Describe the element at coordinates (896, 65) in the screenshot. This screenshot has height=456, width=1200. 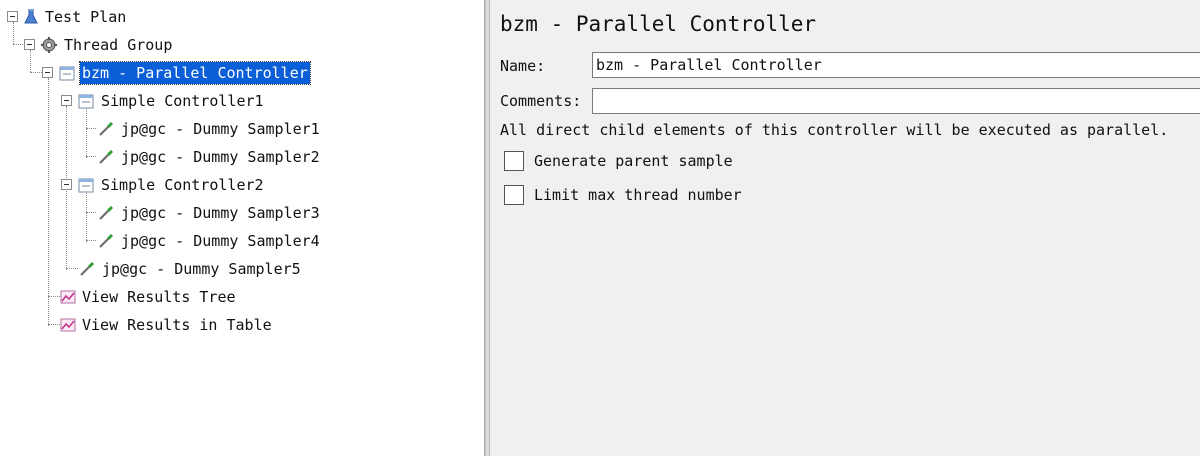
I see `name-input` at that location.